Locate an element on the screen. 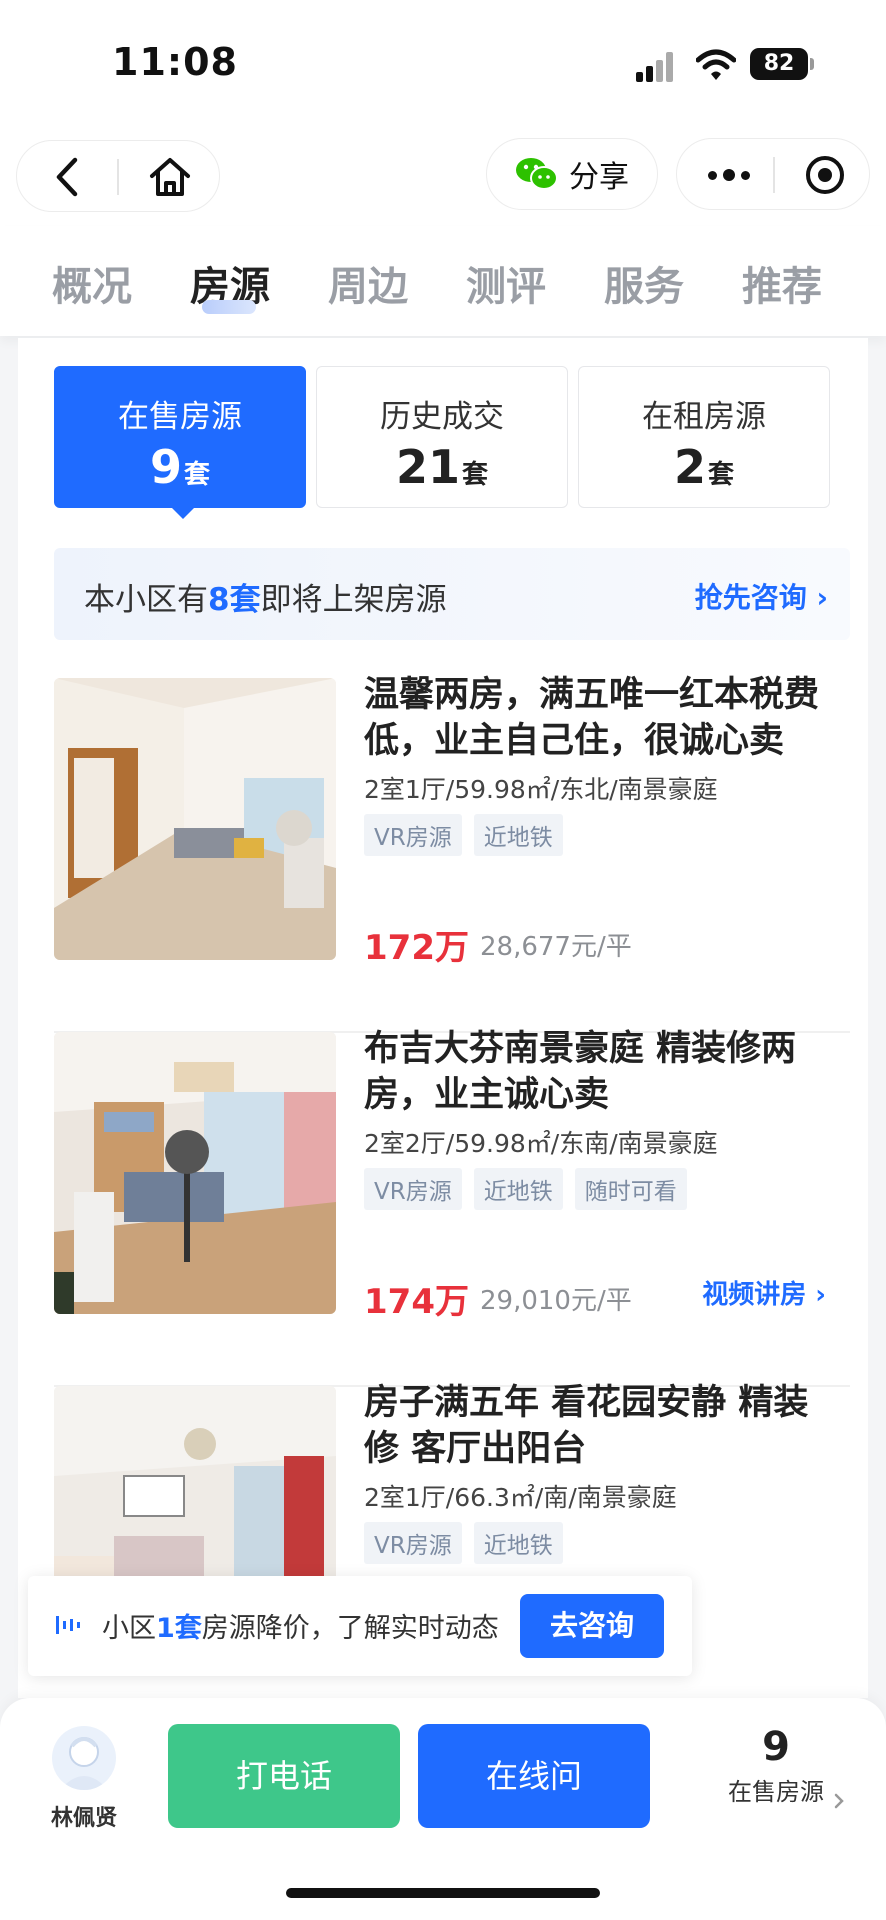 This screenshot has width=886, height=1920. listing-title: 布吉大芬南景豪庭 精装修两房，业主诚心卖 is located at coordinates (580, 1072).